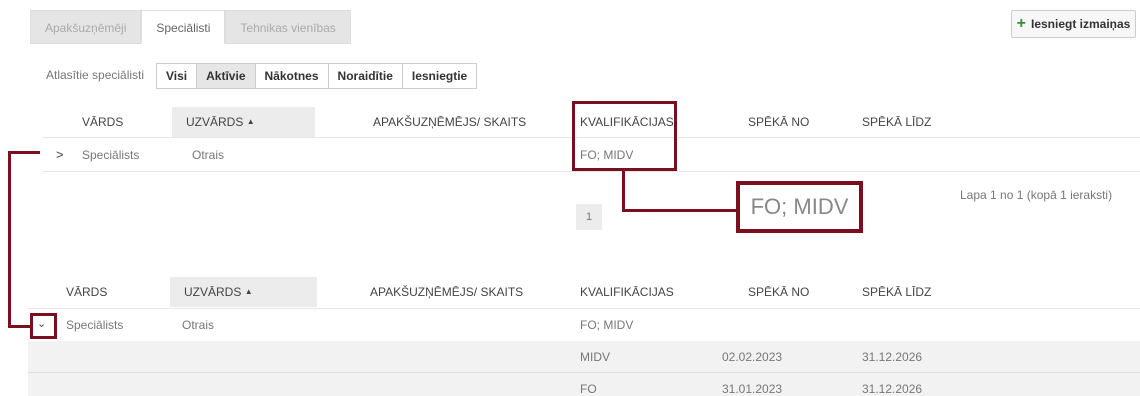 The height and width of the screenshot is (396, 1140). What do you see at coordinates (208, 155) in the screenshot?
I see `row-surname: Otrais` at bounding box center [208, 155].